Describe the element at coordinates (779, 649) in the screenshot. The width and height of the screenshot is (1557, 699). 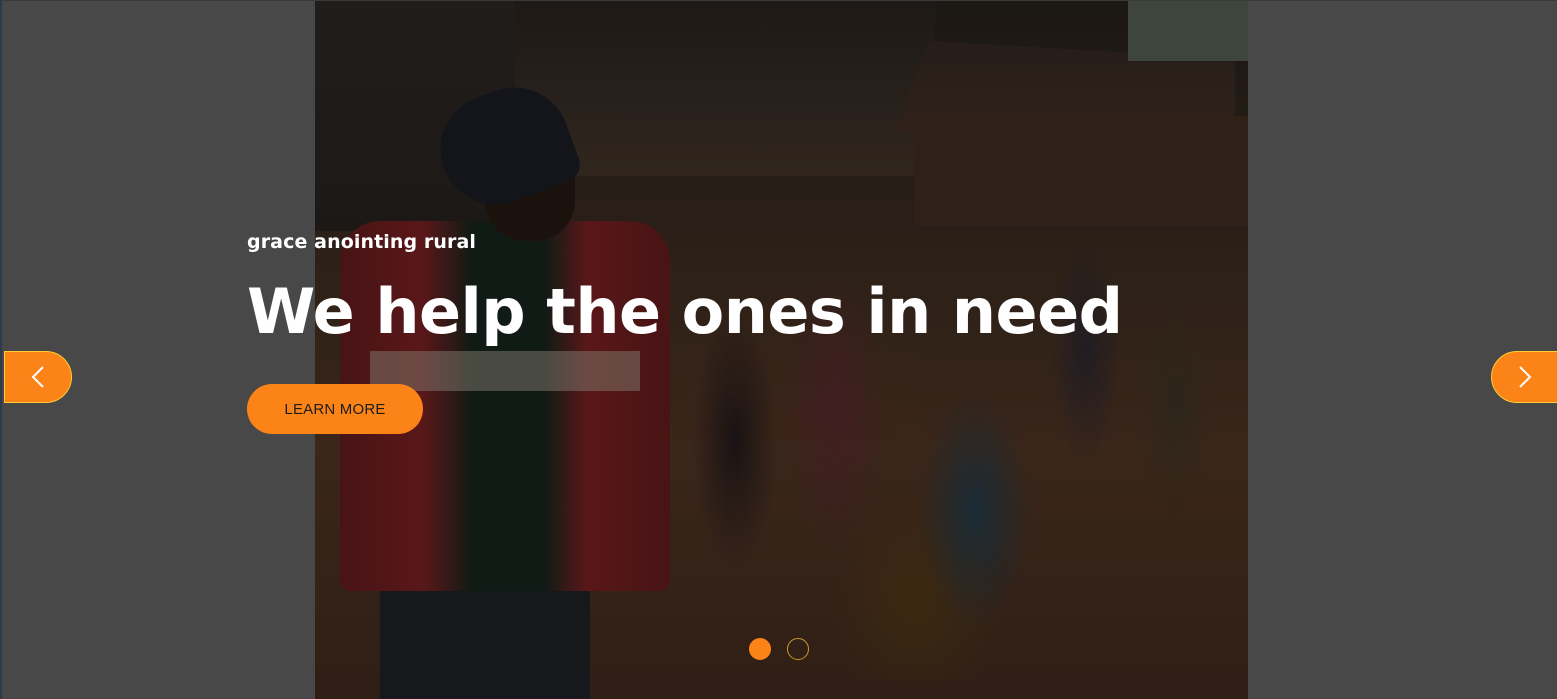
I see `slide-pagination` at that location.